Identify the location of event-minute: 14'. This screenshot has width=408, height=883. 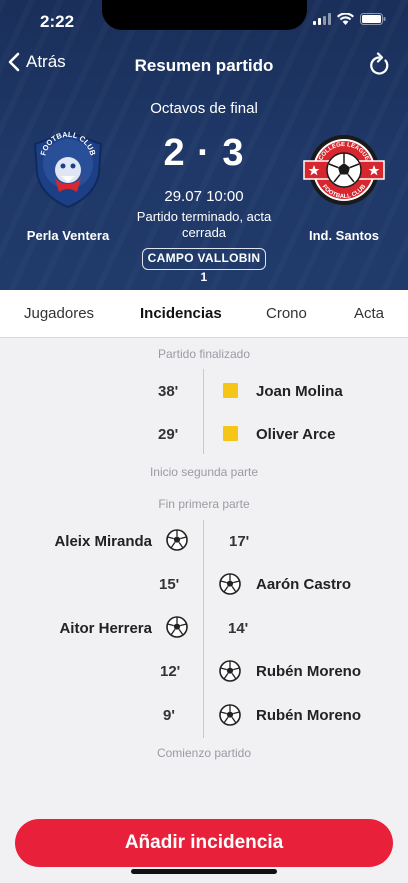
(238, 628).